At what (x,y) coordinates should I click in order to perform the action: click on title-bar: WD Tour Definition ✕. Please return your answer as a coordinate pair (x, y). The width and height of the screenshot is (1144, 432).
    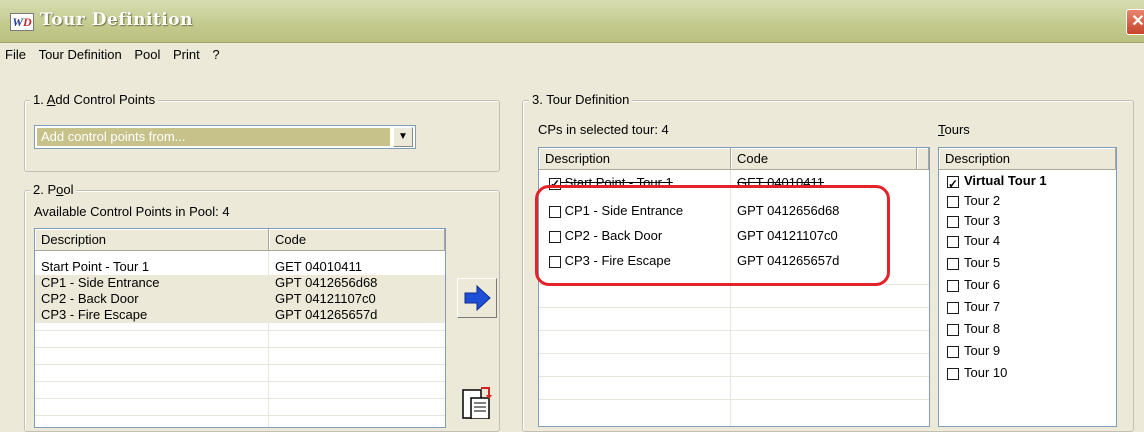
    Looking at the image, I should click on (572, 21).